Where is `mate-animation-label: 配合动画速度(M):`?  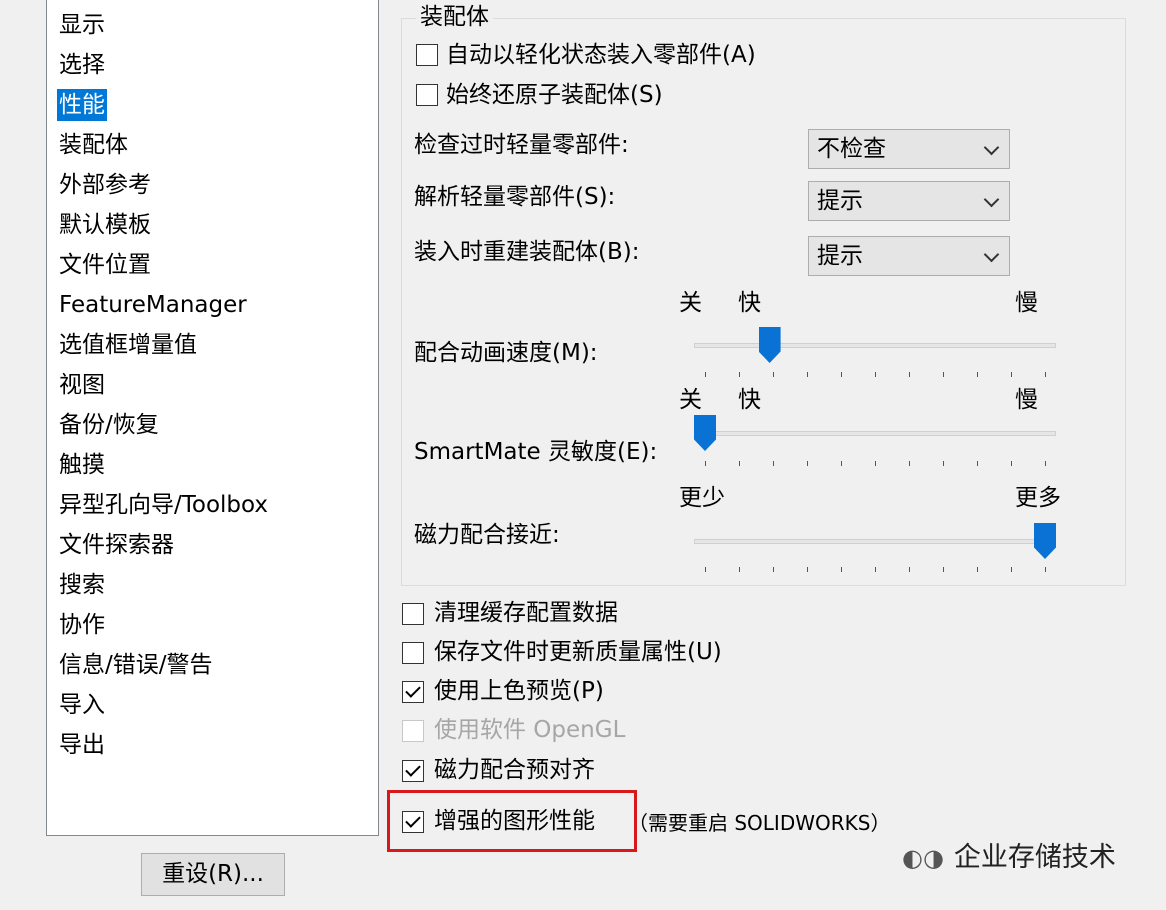 mate-animation-label: 配合动画速度(M): is located at coordinates (506, 353).